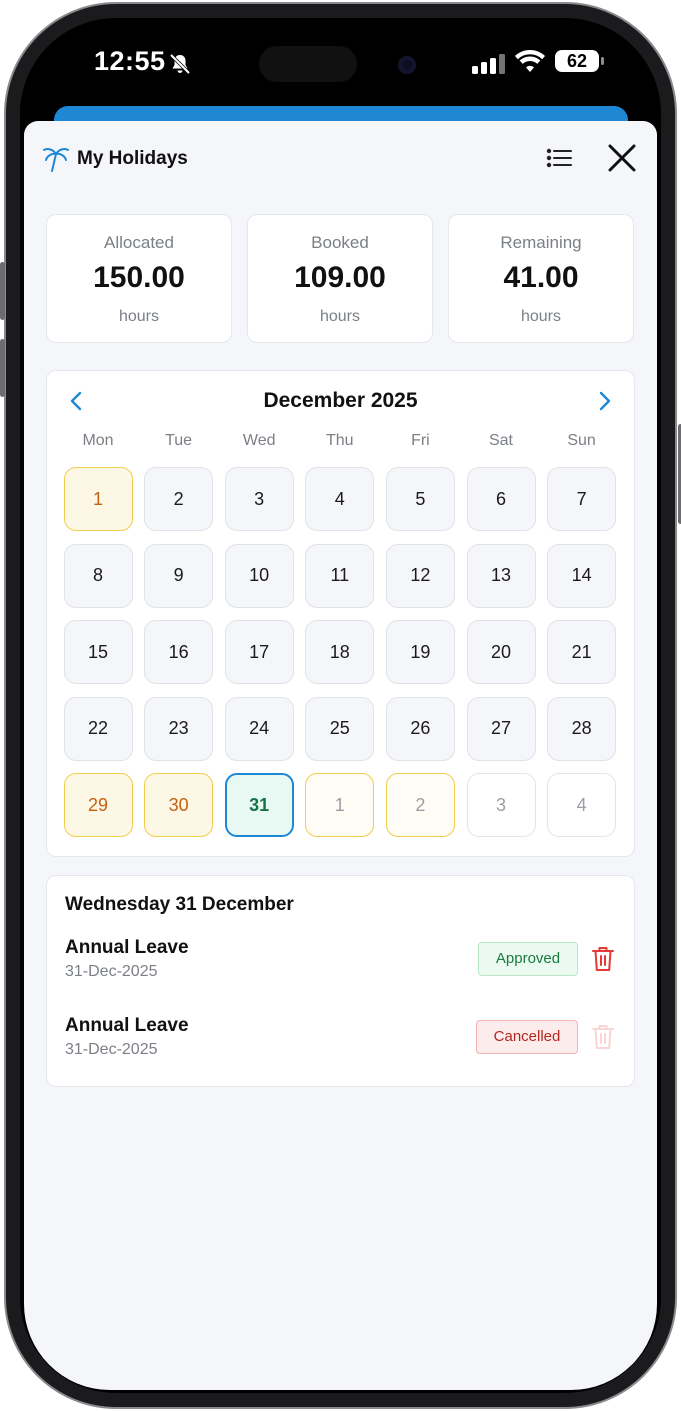 Image resolution: width=681 pixels, height=1411 pixels. What do you see at coordinates (98, 575) in the screenshot?
I see `calendar-day: 8` at bounding box center [98, 575].